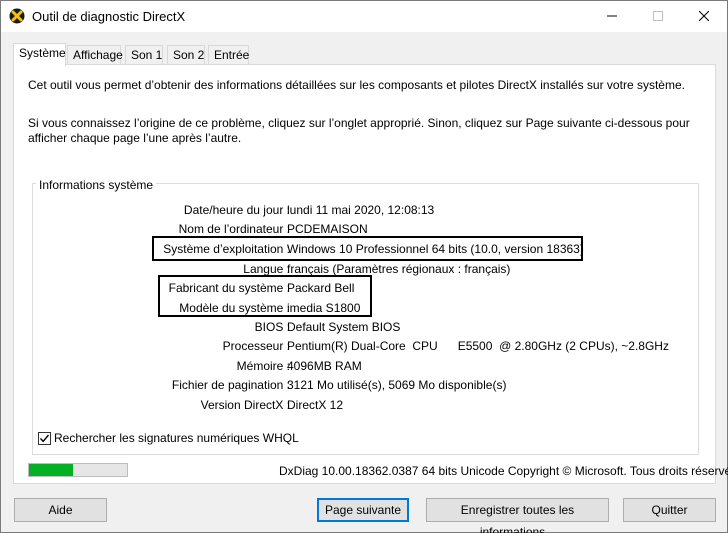 Image resolution: width=728 pixels, height=533 pixels. Describe the element at coordinates (39, 54) in the screenshot. I see `tab-systeme: Système` at that location.